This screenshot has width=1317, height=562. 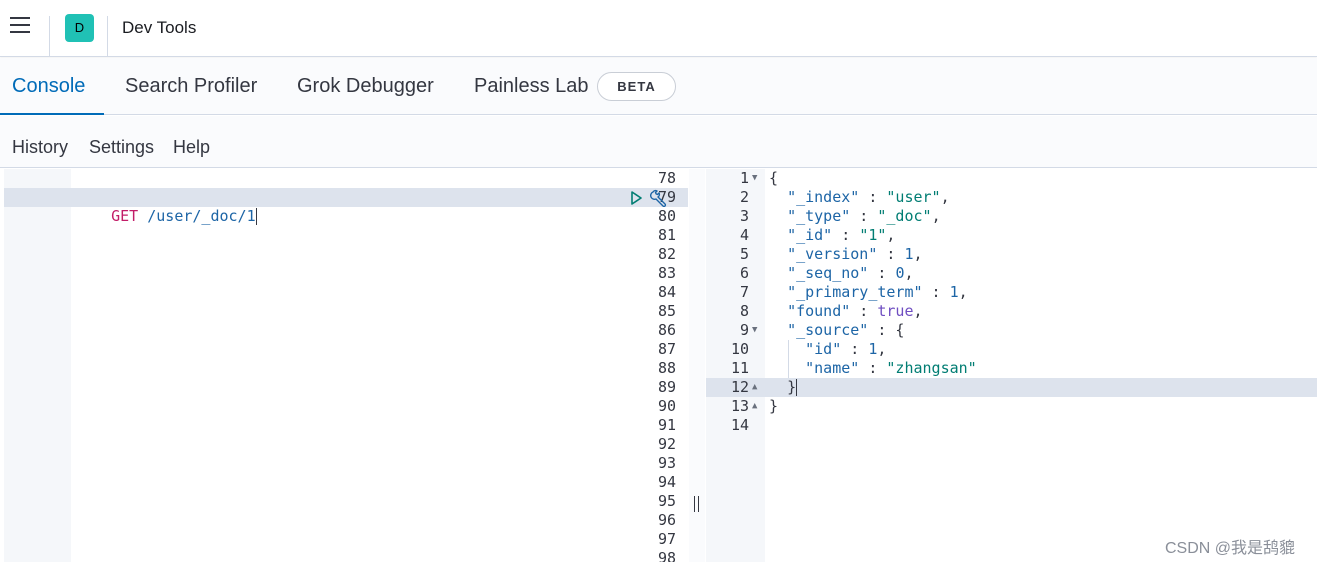 I want to click on help-link: Help, so click(x=191, y=147).